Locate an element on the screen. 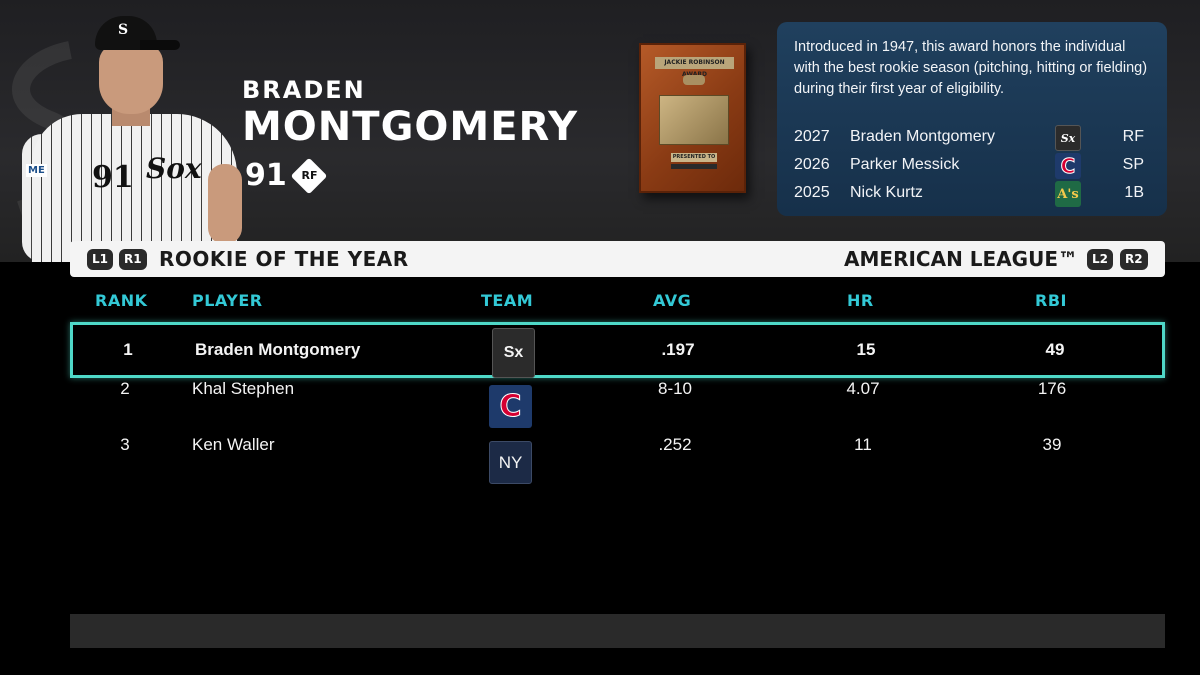 The height and width of the screenshot is (675, 1200). winner-position: RF is located at coordinates (1133, 136).